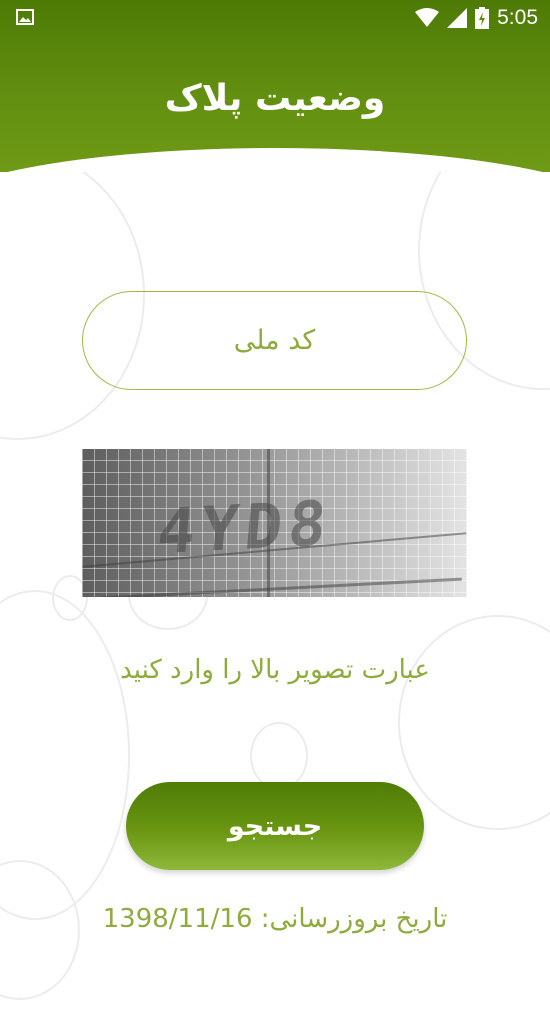 Image resolution: width=550 pixels, height=1024 pixels. What do you see at coordinates (275, 670) in the screenshot?
I see `captcha-hint: عبارت تصویر بالا را وارد کنید` at bounding box center [275, 670].